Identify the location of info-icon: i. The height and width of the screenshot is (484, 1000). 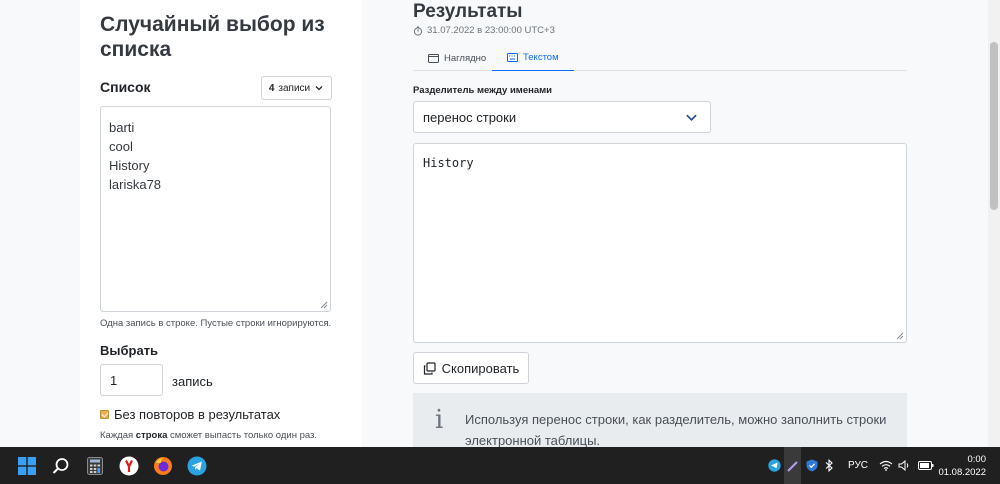
(439, 420).